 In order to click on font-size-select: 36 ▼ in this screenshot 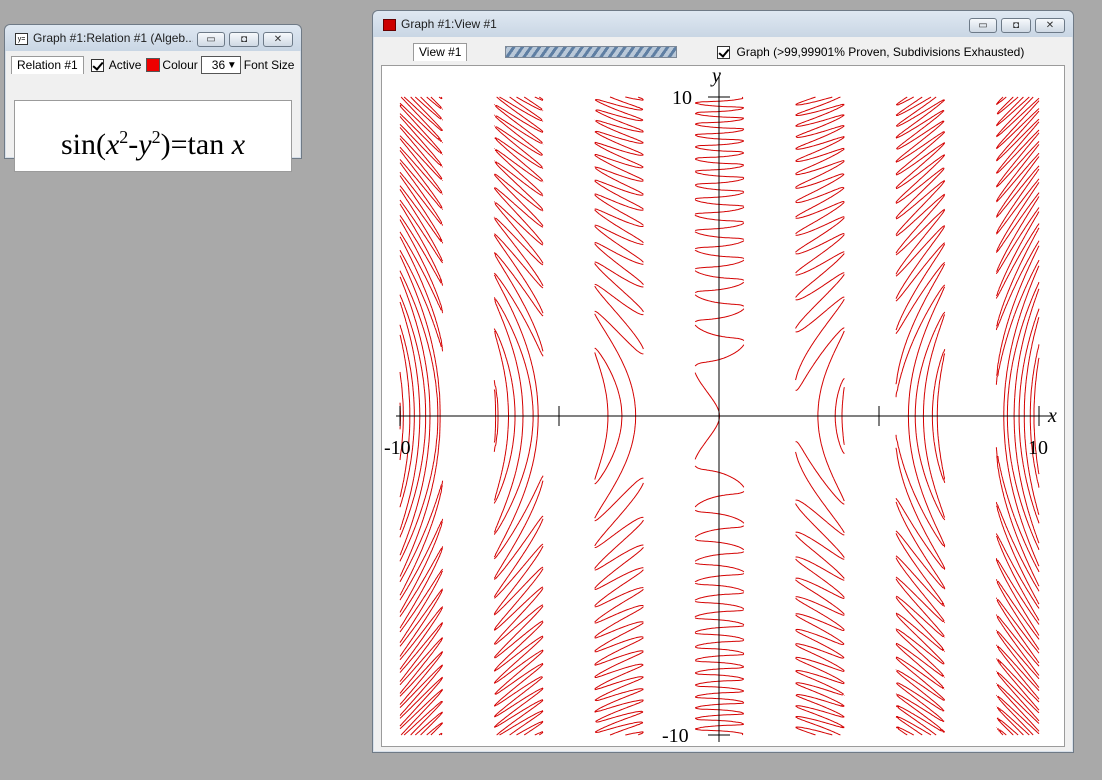, I will do `click(220, 65)`.